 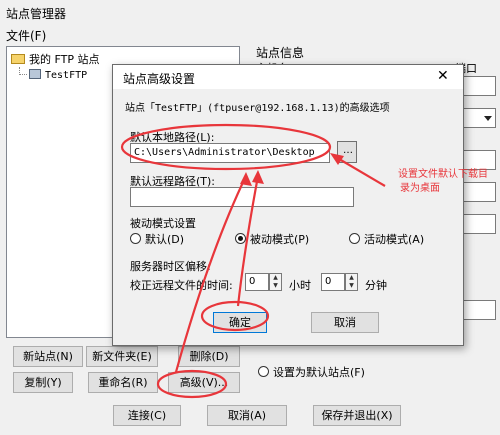 I want to click on tree-site-testftp: TestFTP, so click(x=53, y=74).